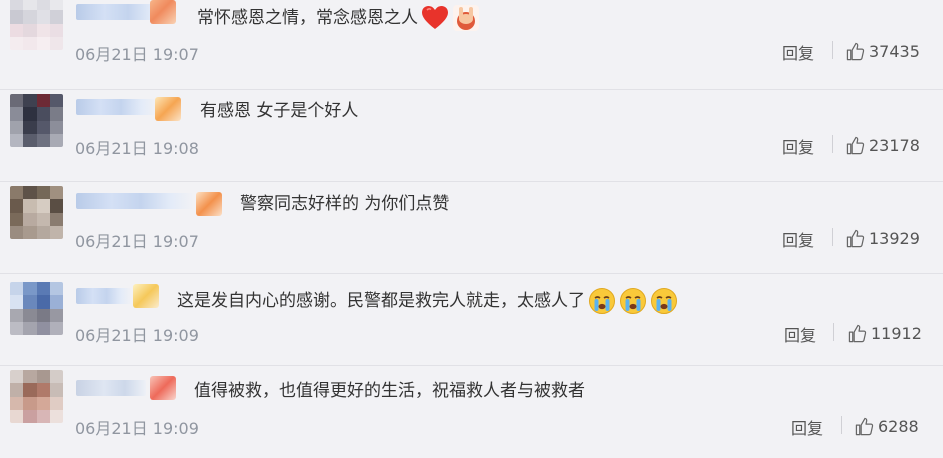 This screenshot has height=458, width=943. I want to click on like-button: 11912, so click(885, 333).